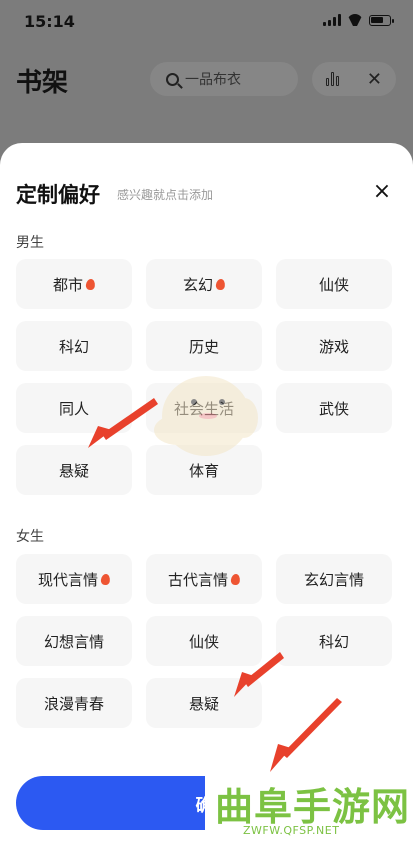  I want to click on genre-chip: 社会生活, so click(204, 408).